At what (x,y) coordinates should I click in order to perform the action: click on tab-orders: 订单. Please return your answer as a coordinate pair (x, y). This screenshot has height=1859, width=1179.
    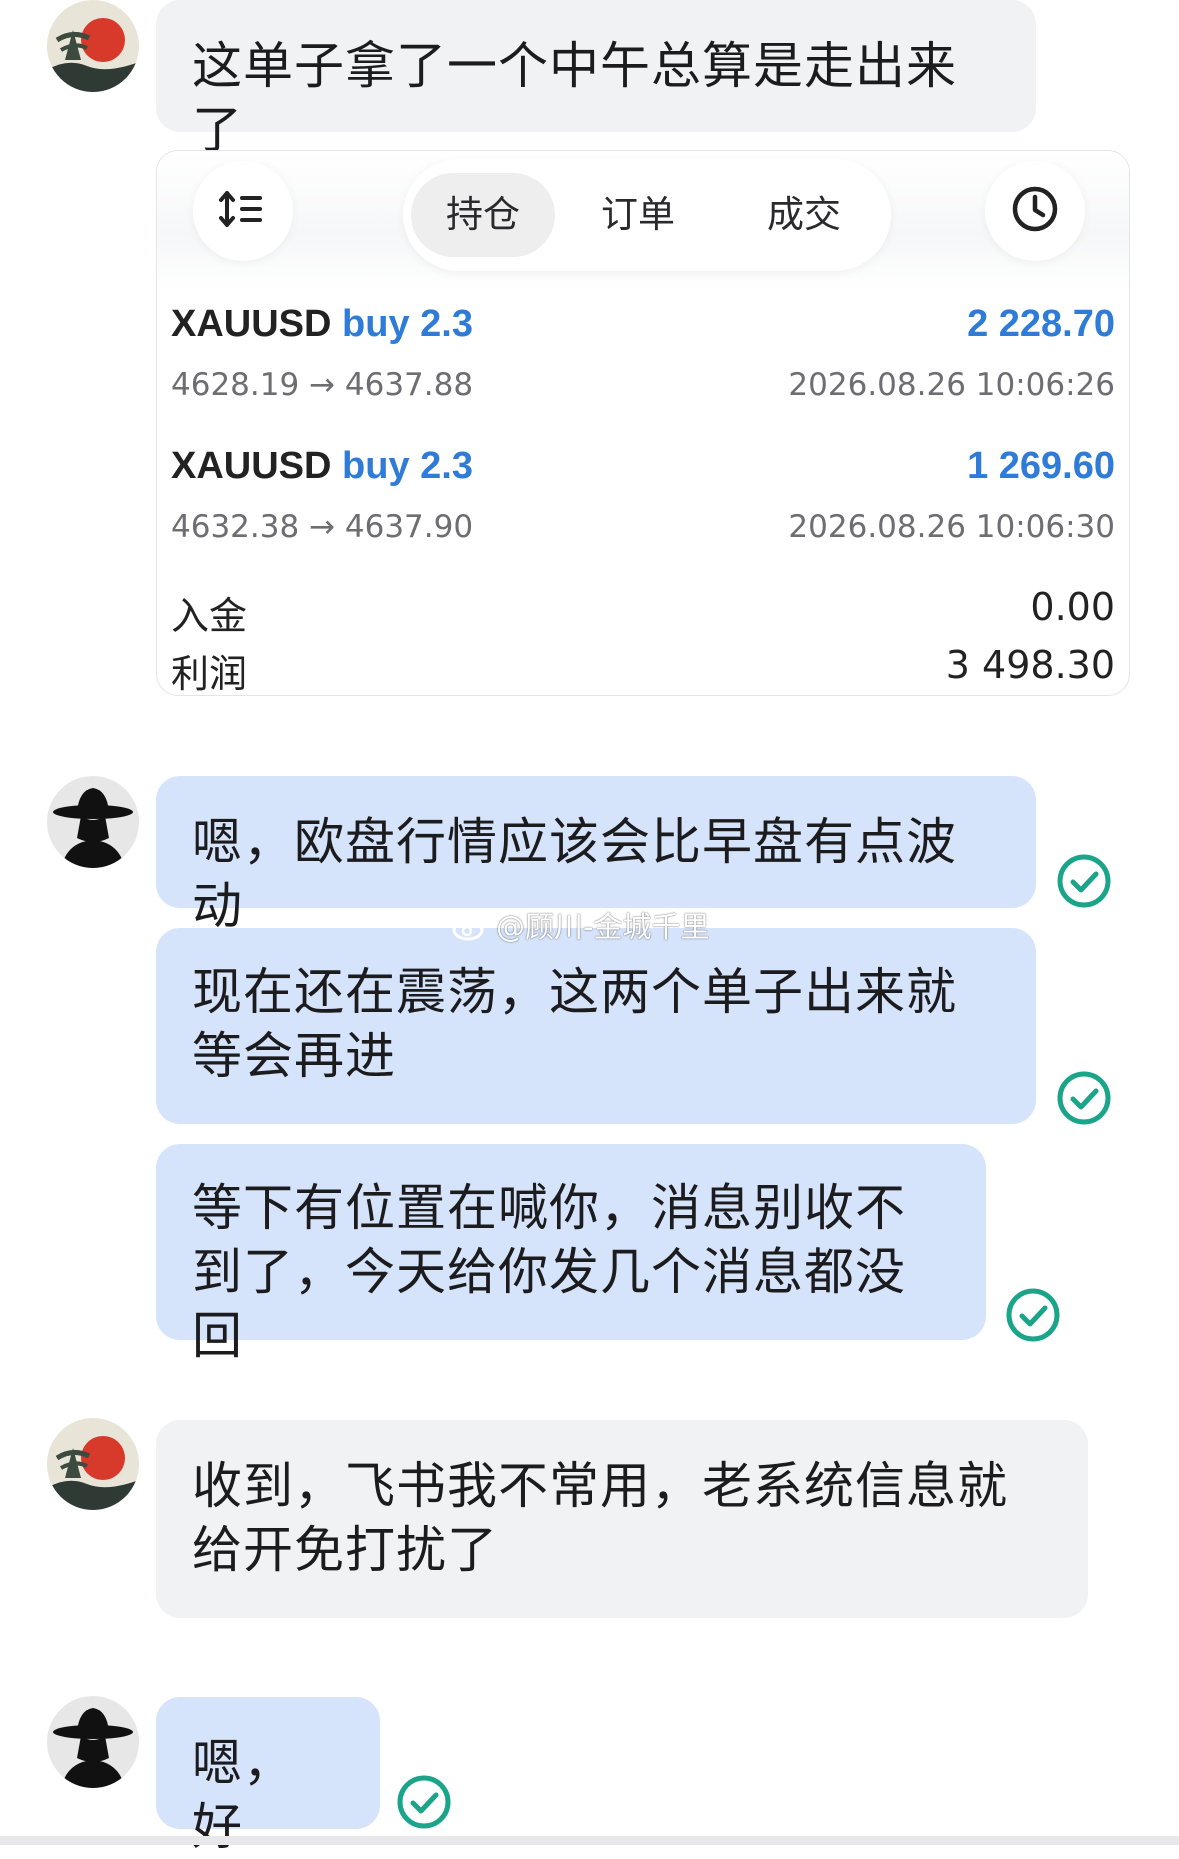
    Looking at the image, I should click on (638, 215).